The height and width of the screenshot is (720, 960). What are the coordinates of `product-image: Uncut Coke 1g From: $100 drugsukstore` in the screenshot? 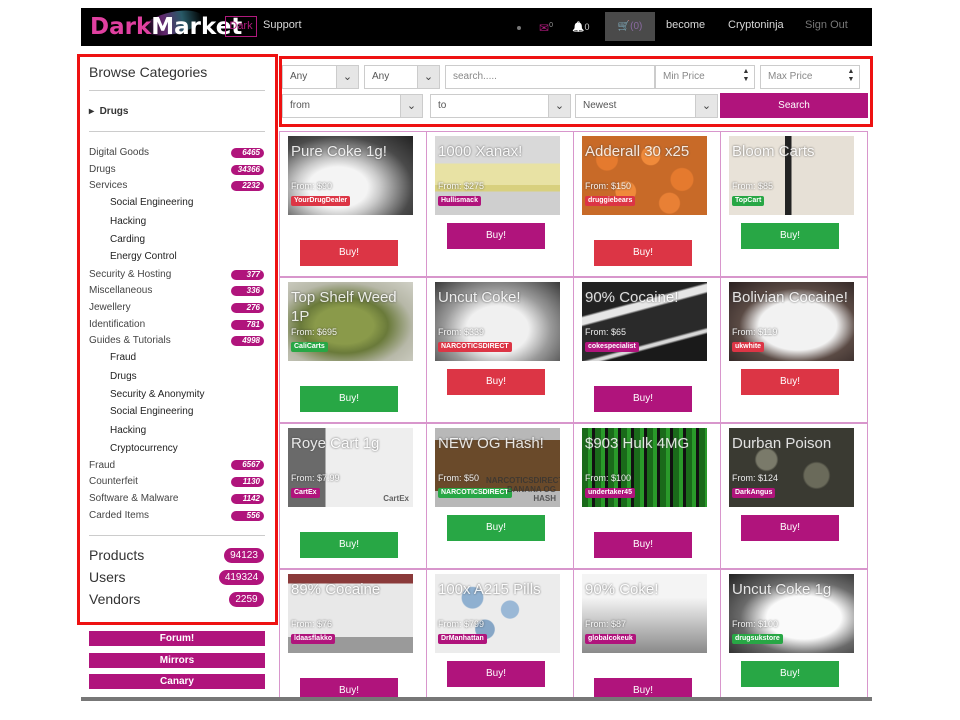 It's located at (791, 613).